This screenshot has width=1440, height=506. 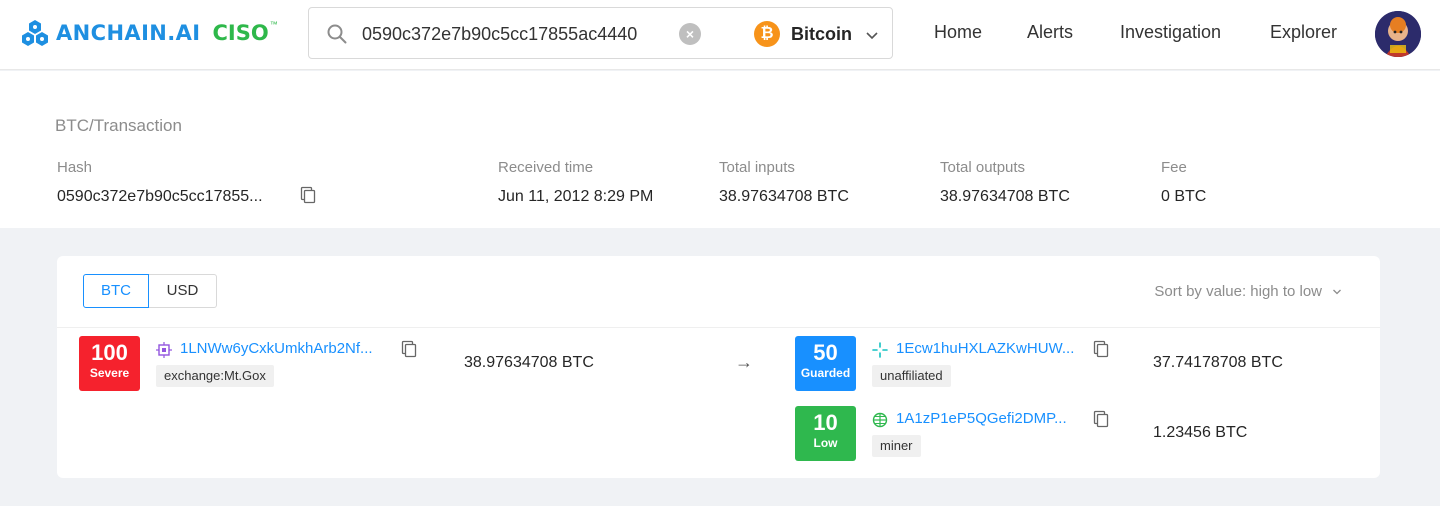 What do you see at coordinates (784, 196) in the screenshot?
I see `total-inputs-value: 38.97634708 BTC` at bounding box center [784, 196].